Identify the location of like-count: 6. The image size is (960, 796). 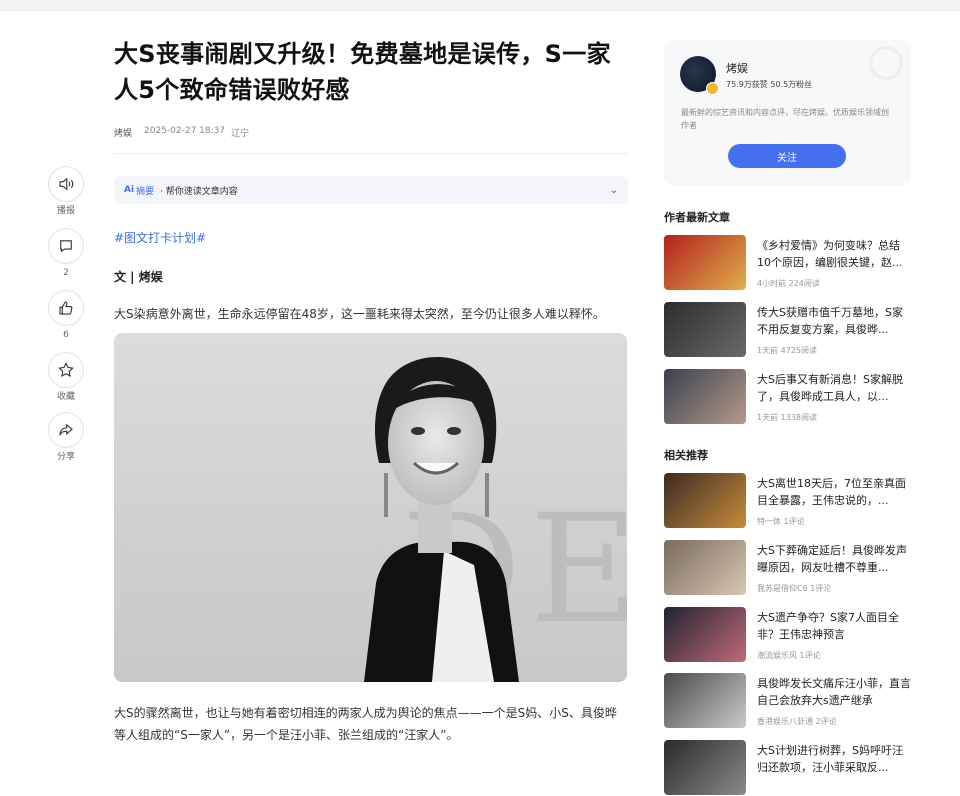
(66, 335).